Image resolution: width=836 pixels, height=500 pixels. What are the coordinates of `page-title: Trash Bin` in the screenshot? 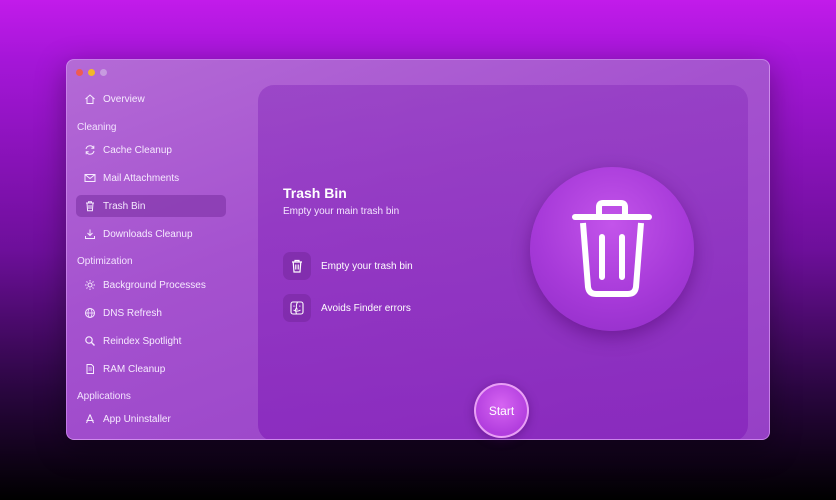 It's located at (315, 193).